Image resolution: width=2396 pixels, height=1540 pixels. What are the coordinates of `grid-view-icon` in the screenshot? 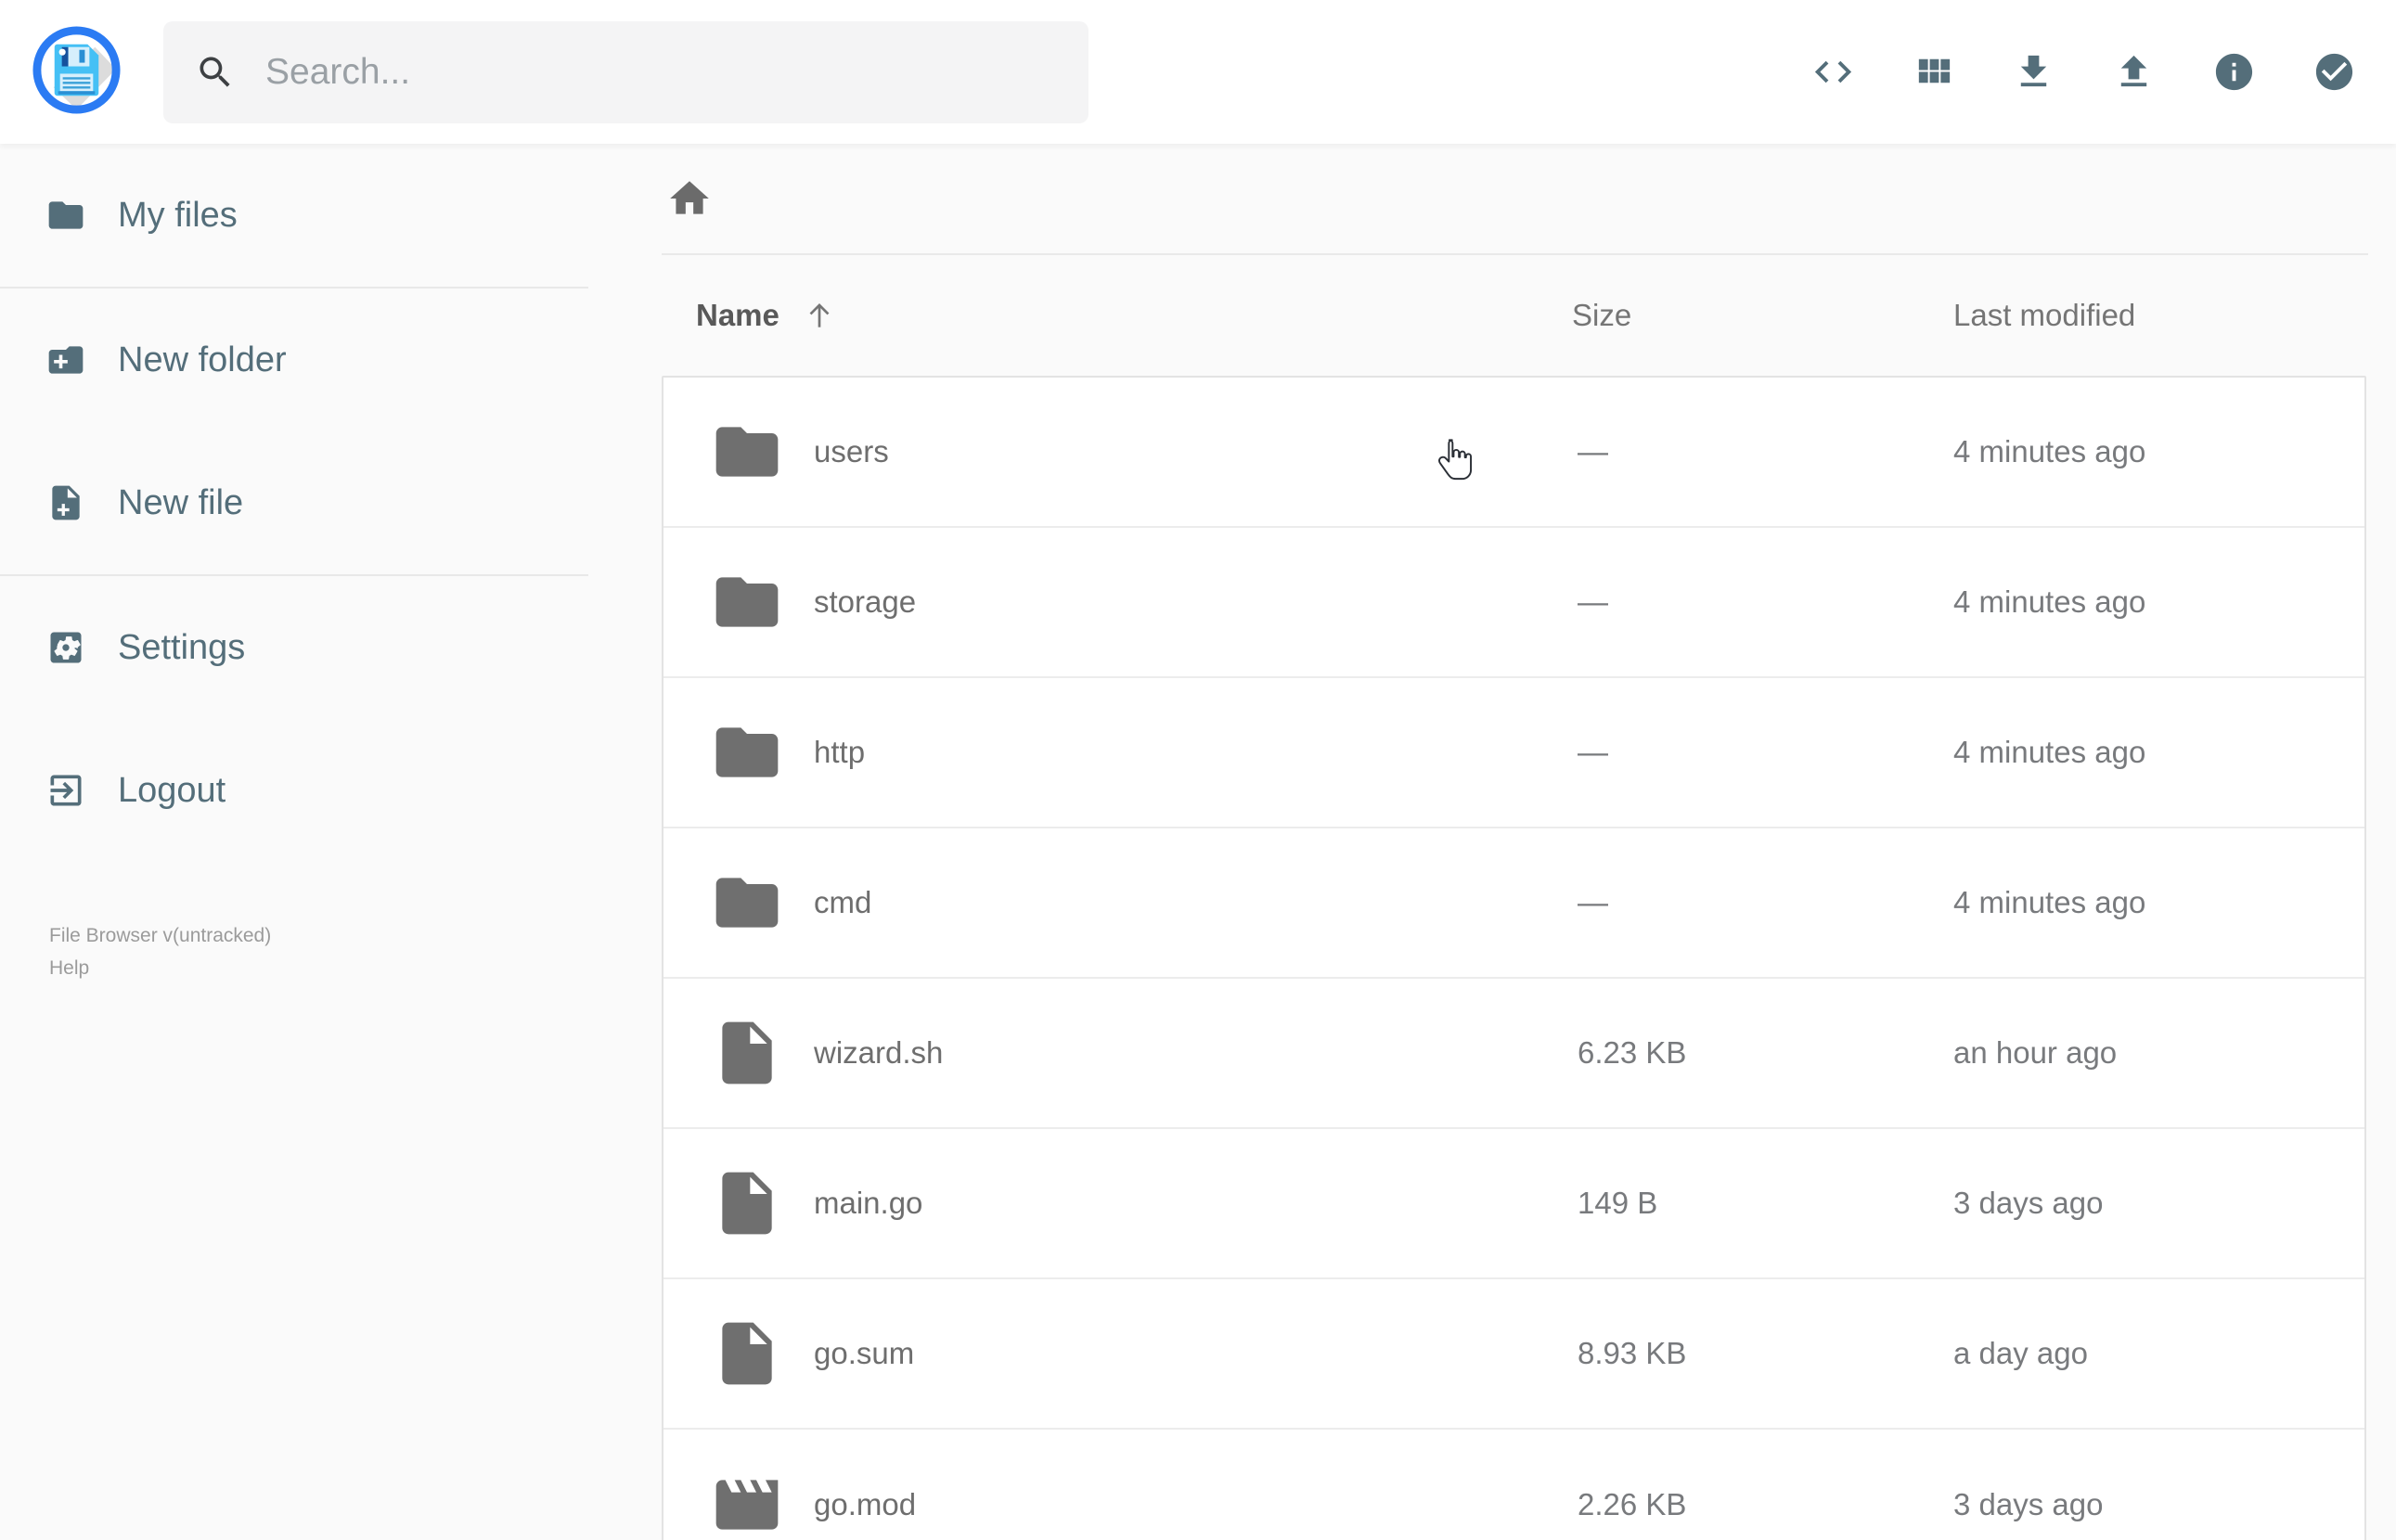 It's located at (1934, 70).